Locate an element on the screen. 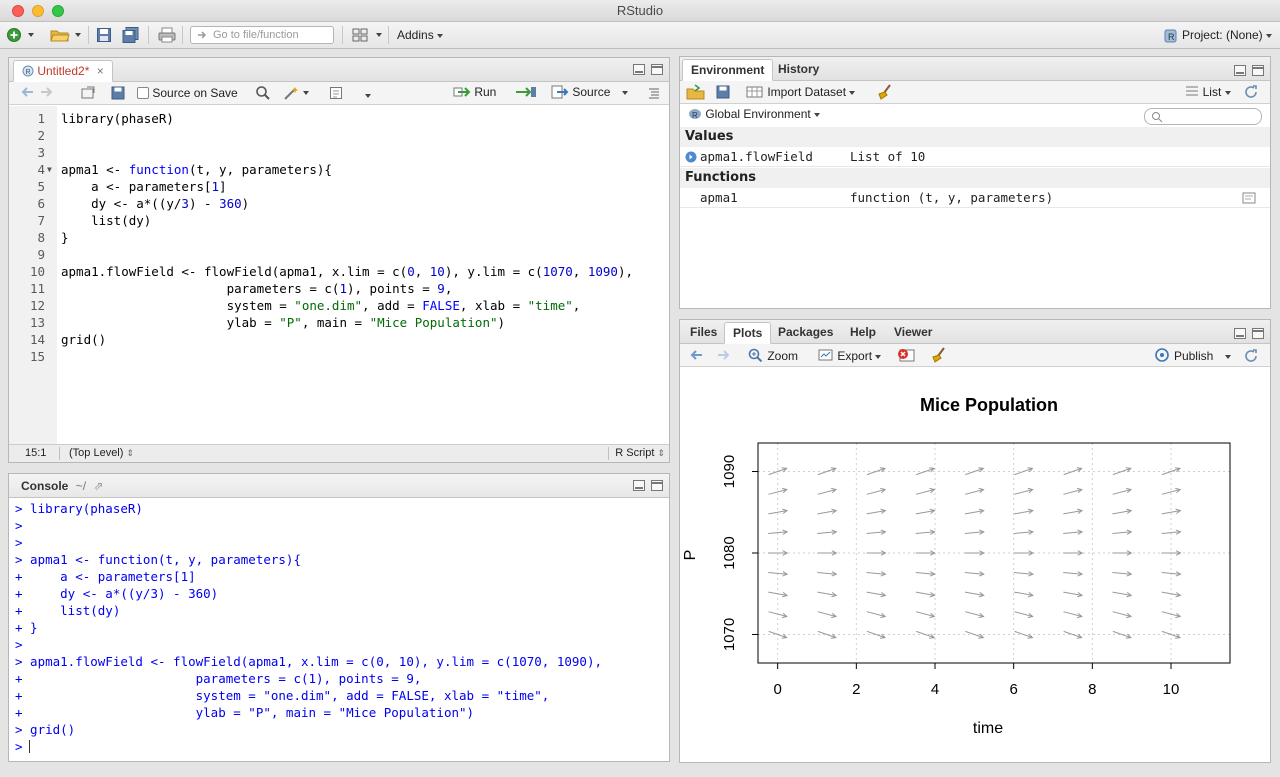 The height and width of the screenshot is (777, 1280). line-number: 12 is located at coordinates (37, 305).